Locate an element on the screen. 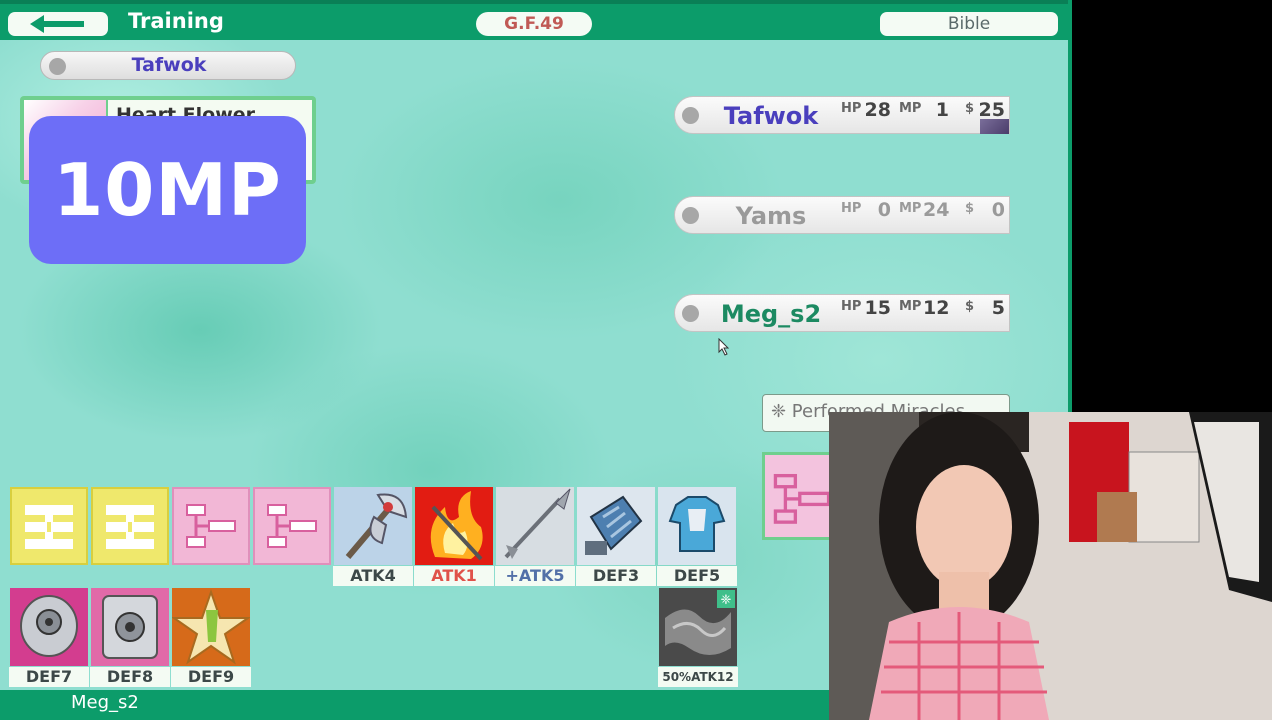 This screenshot has width=1272, height=720. current-player-pill: Tafwok is located at coordinates (168, 65).